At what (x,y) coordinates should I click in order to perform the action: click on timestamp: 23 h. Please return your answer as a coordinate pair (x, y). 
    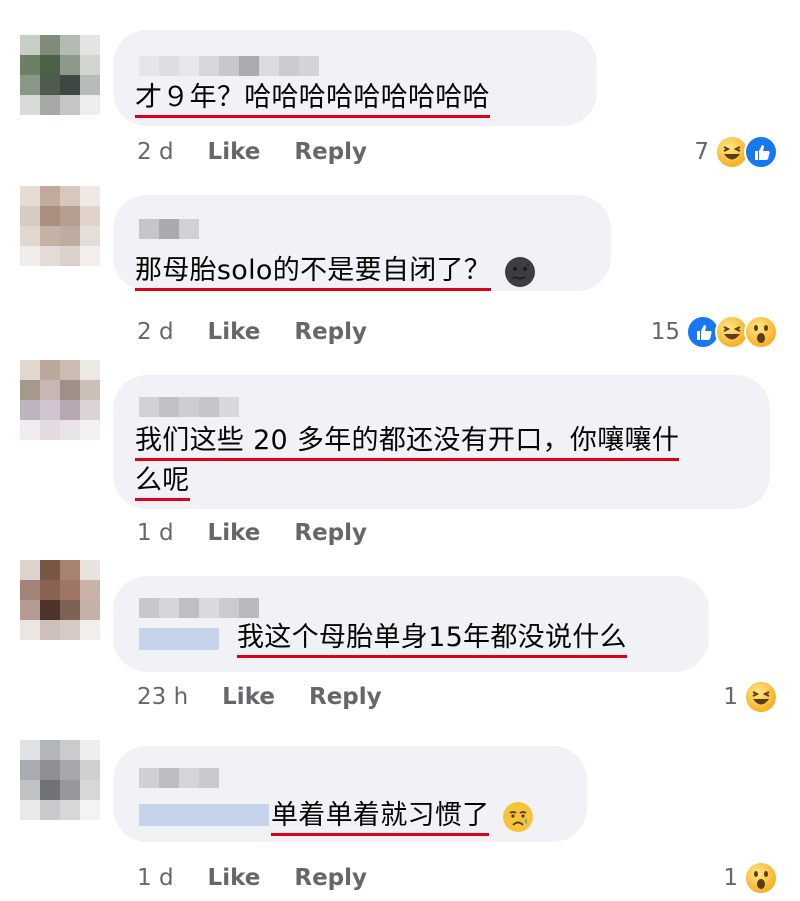
    Looking at the image, I should click on (162, 697).